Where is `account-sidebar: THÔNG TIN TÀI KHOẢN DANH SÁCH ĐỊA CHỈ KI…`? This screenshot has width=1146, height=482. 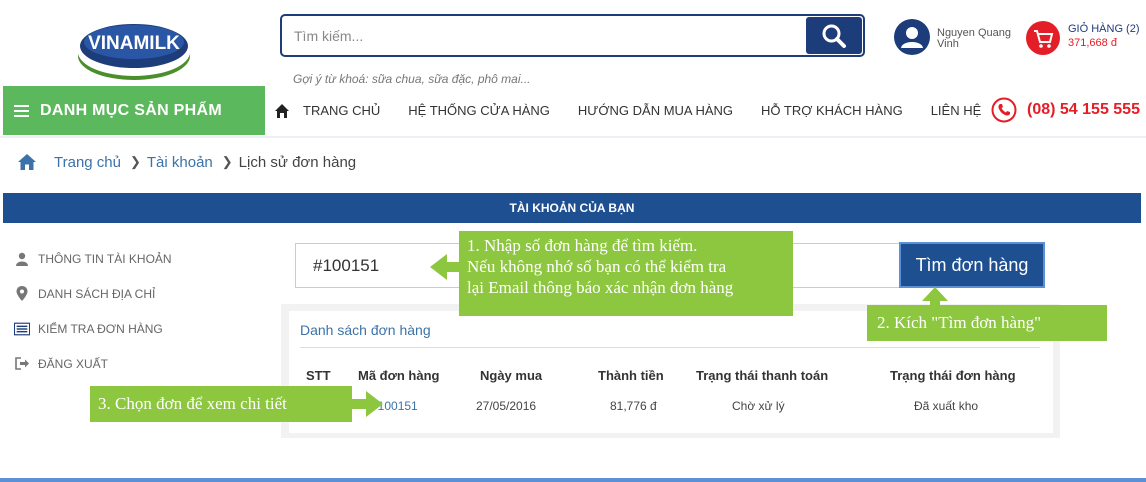 account-sidebar: THÔNG TIN TÀI KHOẢN DANH SÁCH ĐỊA CHỈ KI… is located at coordinates (93, 311).